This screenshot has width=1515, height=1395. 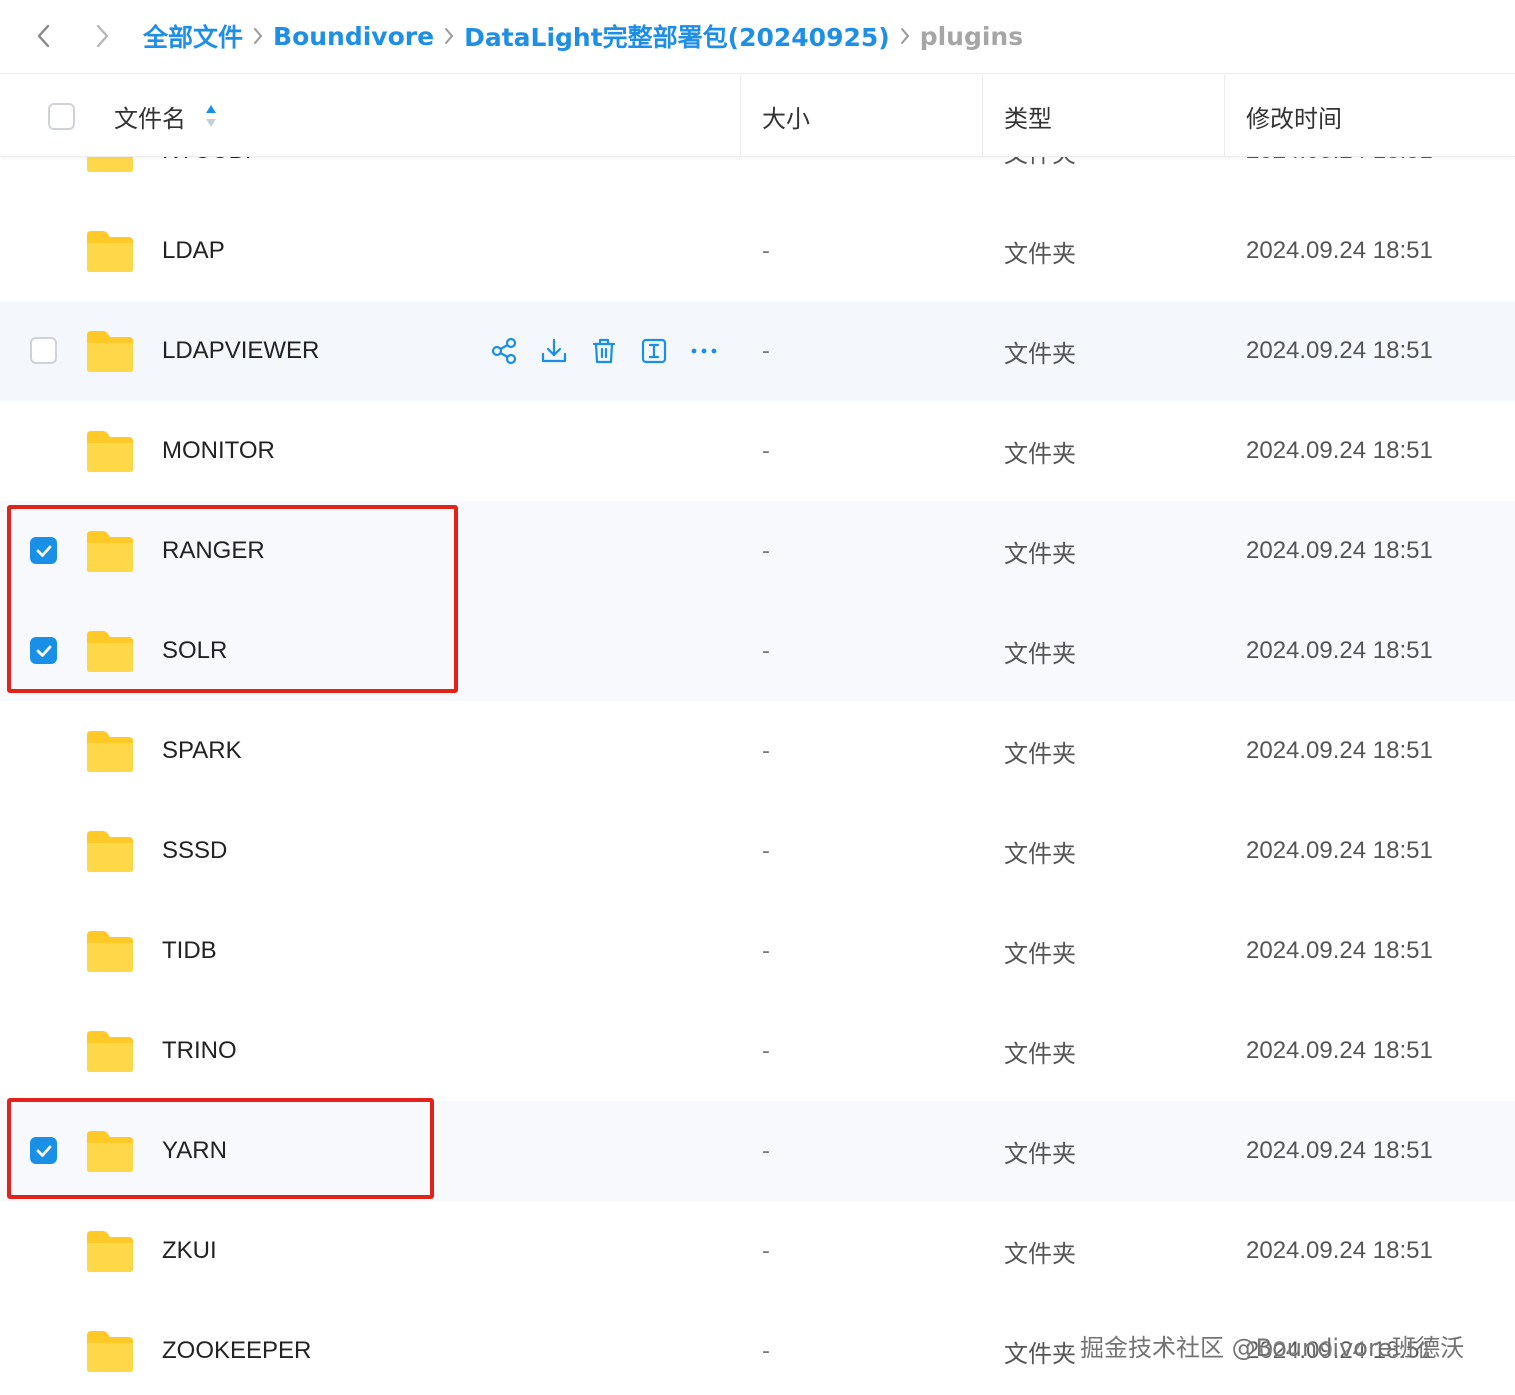 I want to click on file-name: LDAP, so click(x=193, y=251).